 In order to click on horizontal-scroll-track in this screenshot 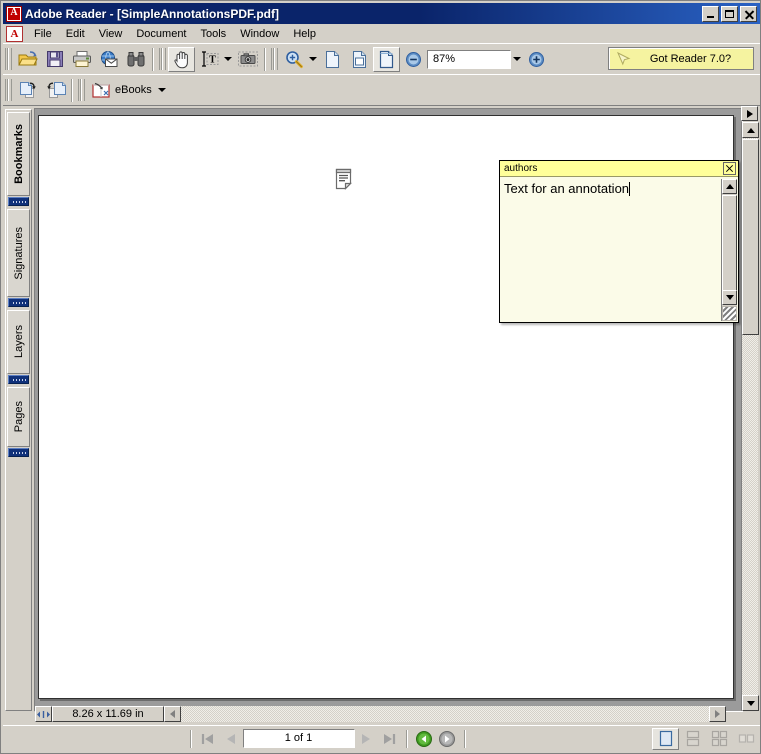, I will do `click(445, 714)`.